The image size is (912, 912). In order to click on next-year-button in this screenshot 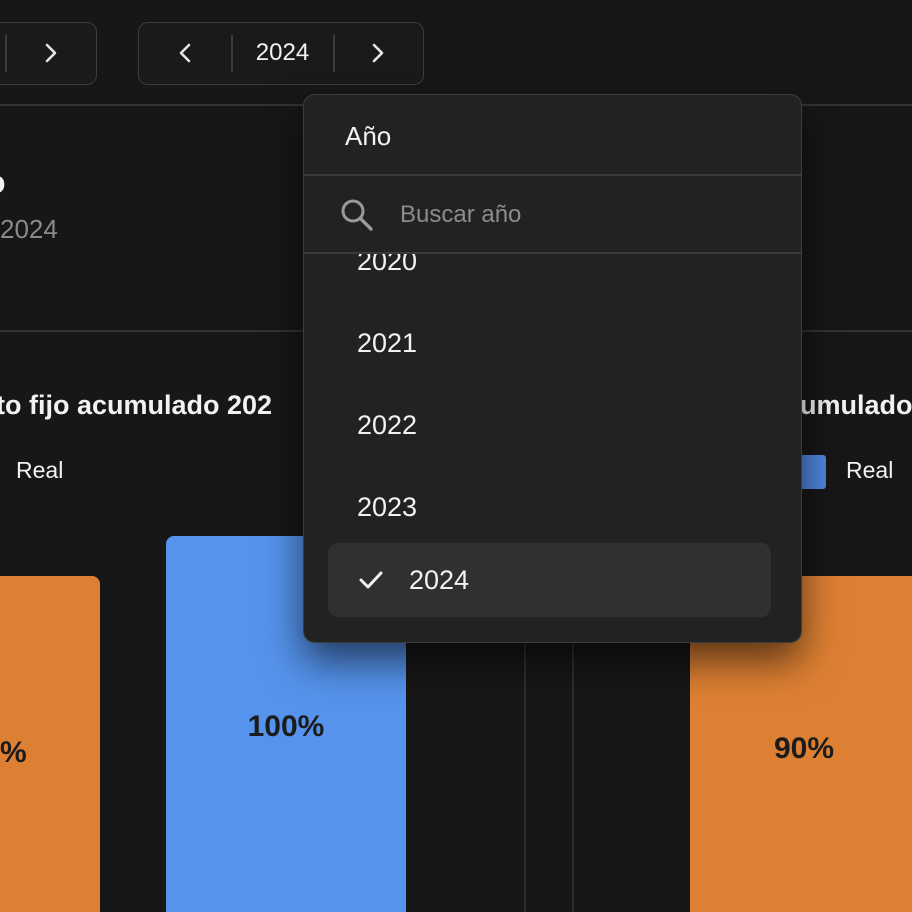, I will do `click(378, 53)`.